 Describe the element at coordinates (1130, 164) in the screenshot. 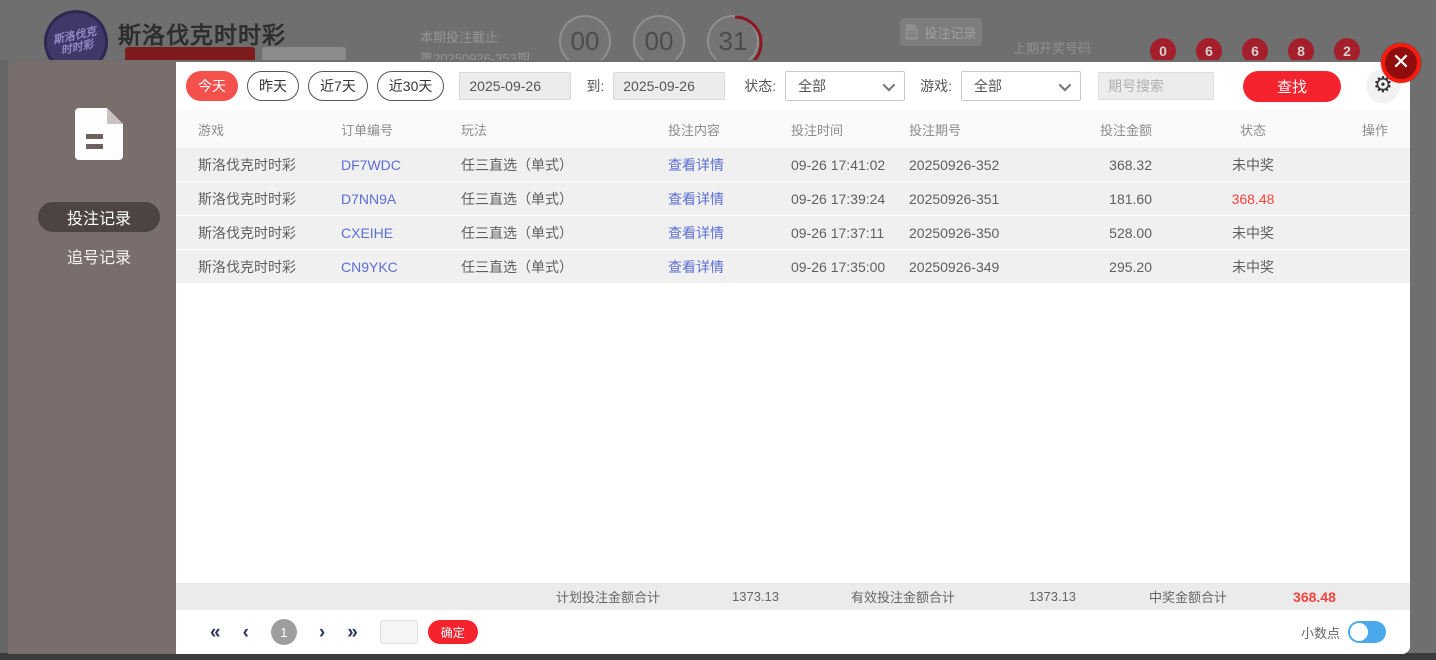

I see `cell-amount: 368.32` at that location.